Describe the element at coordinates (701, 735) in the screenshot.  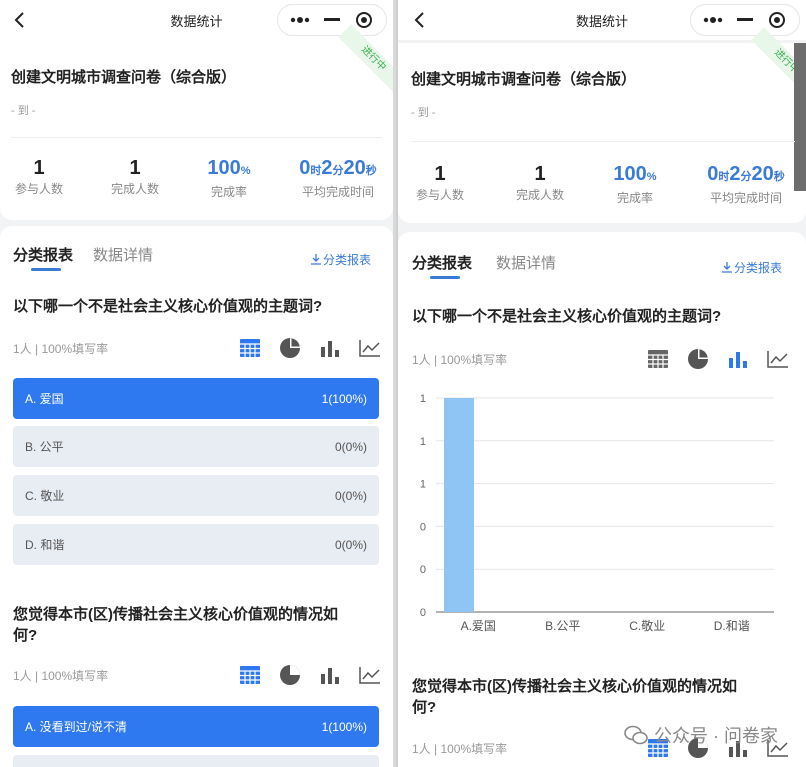
I see `watermark: 公众号 · 问卷家` at that location.